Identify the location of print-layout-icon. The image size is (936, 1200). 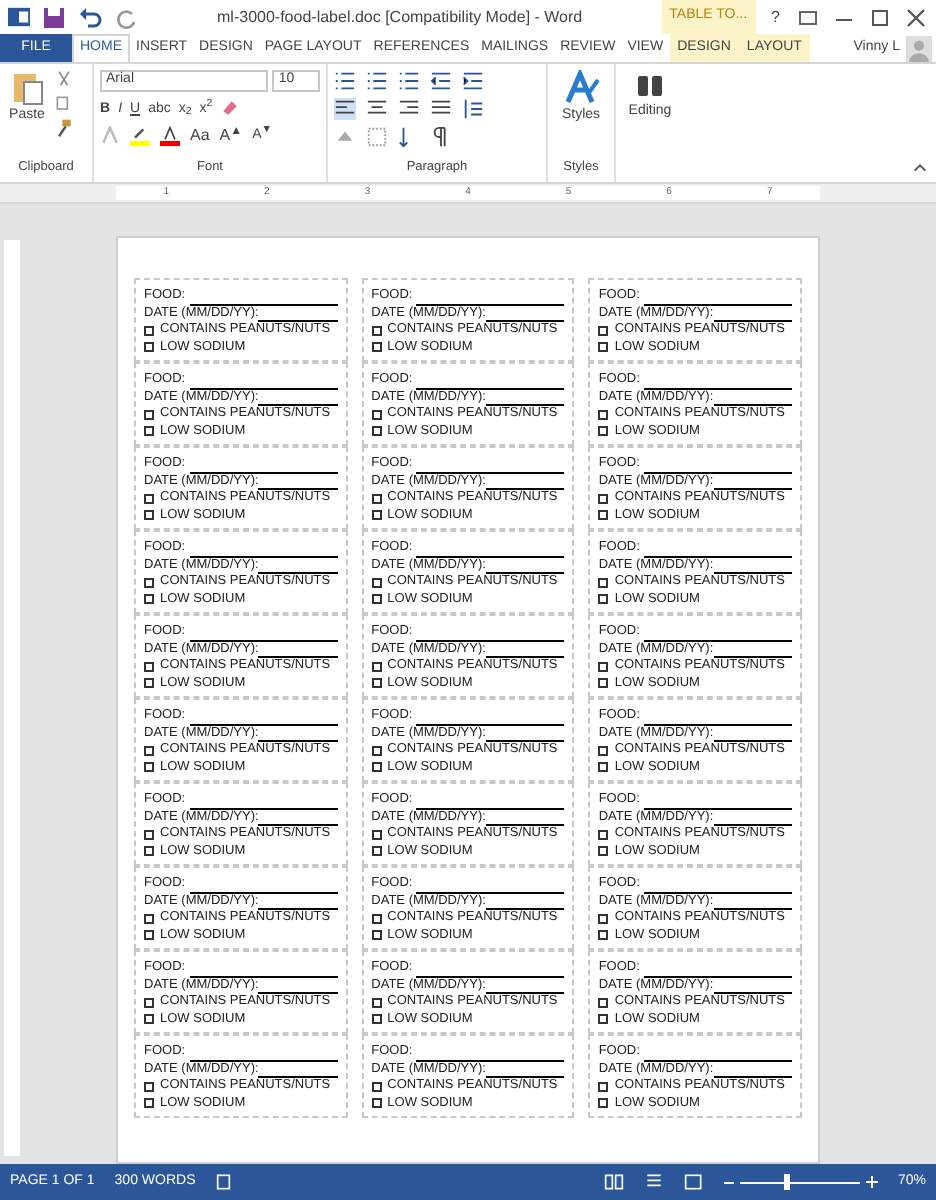
(653, 1182).